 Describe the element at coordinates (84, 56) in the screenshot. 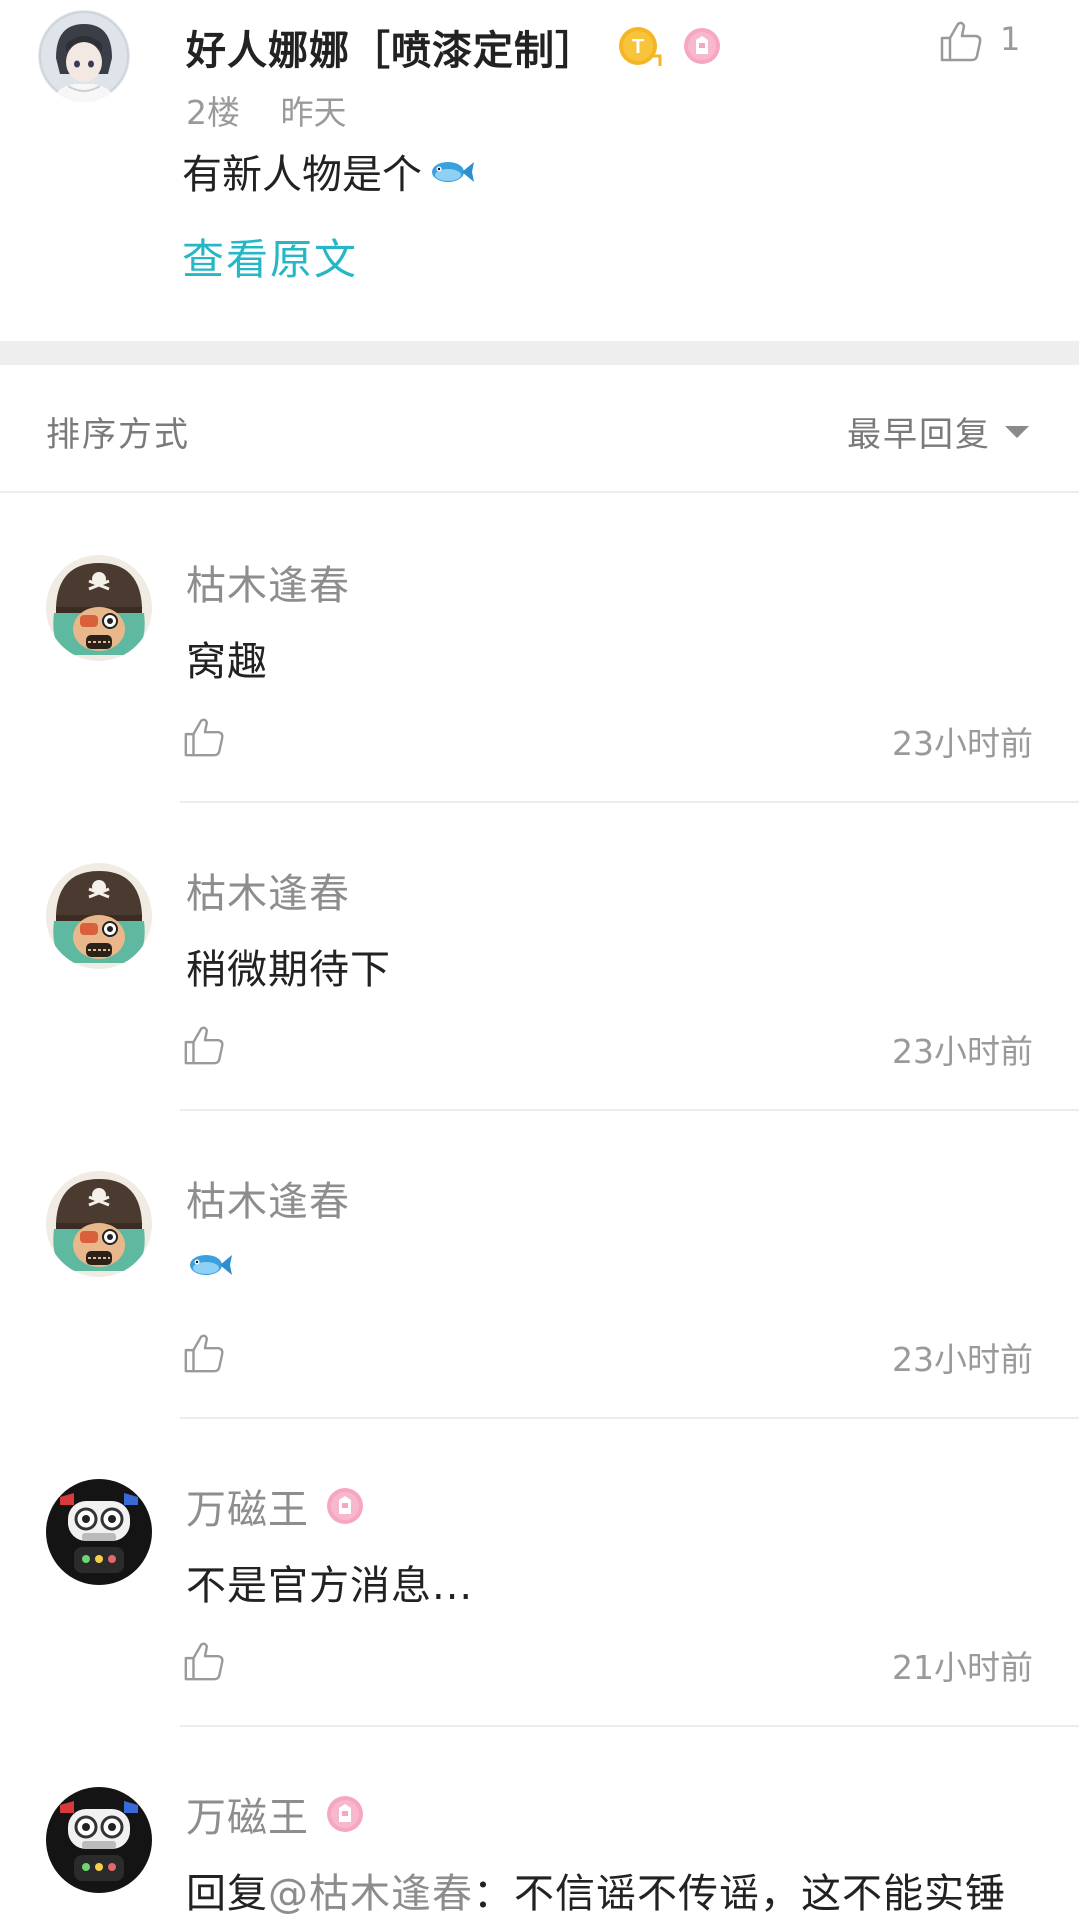

I see `post-author-avatar` at that location.